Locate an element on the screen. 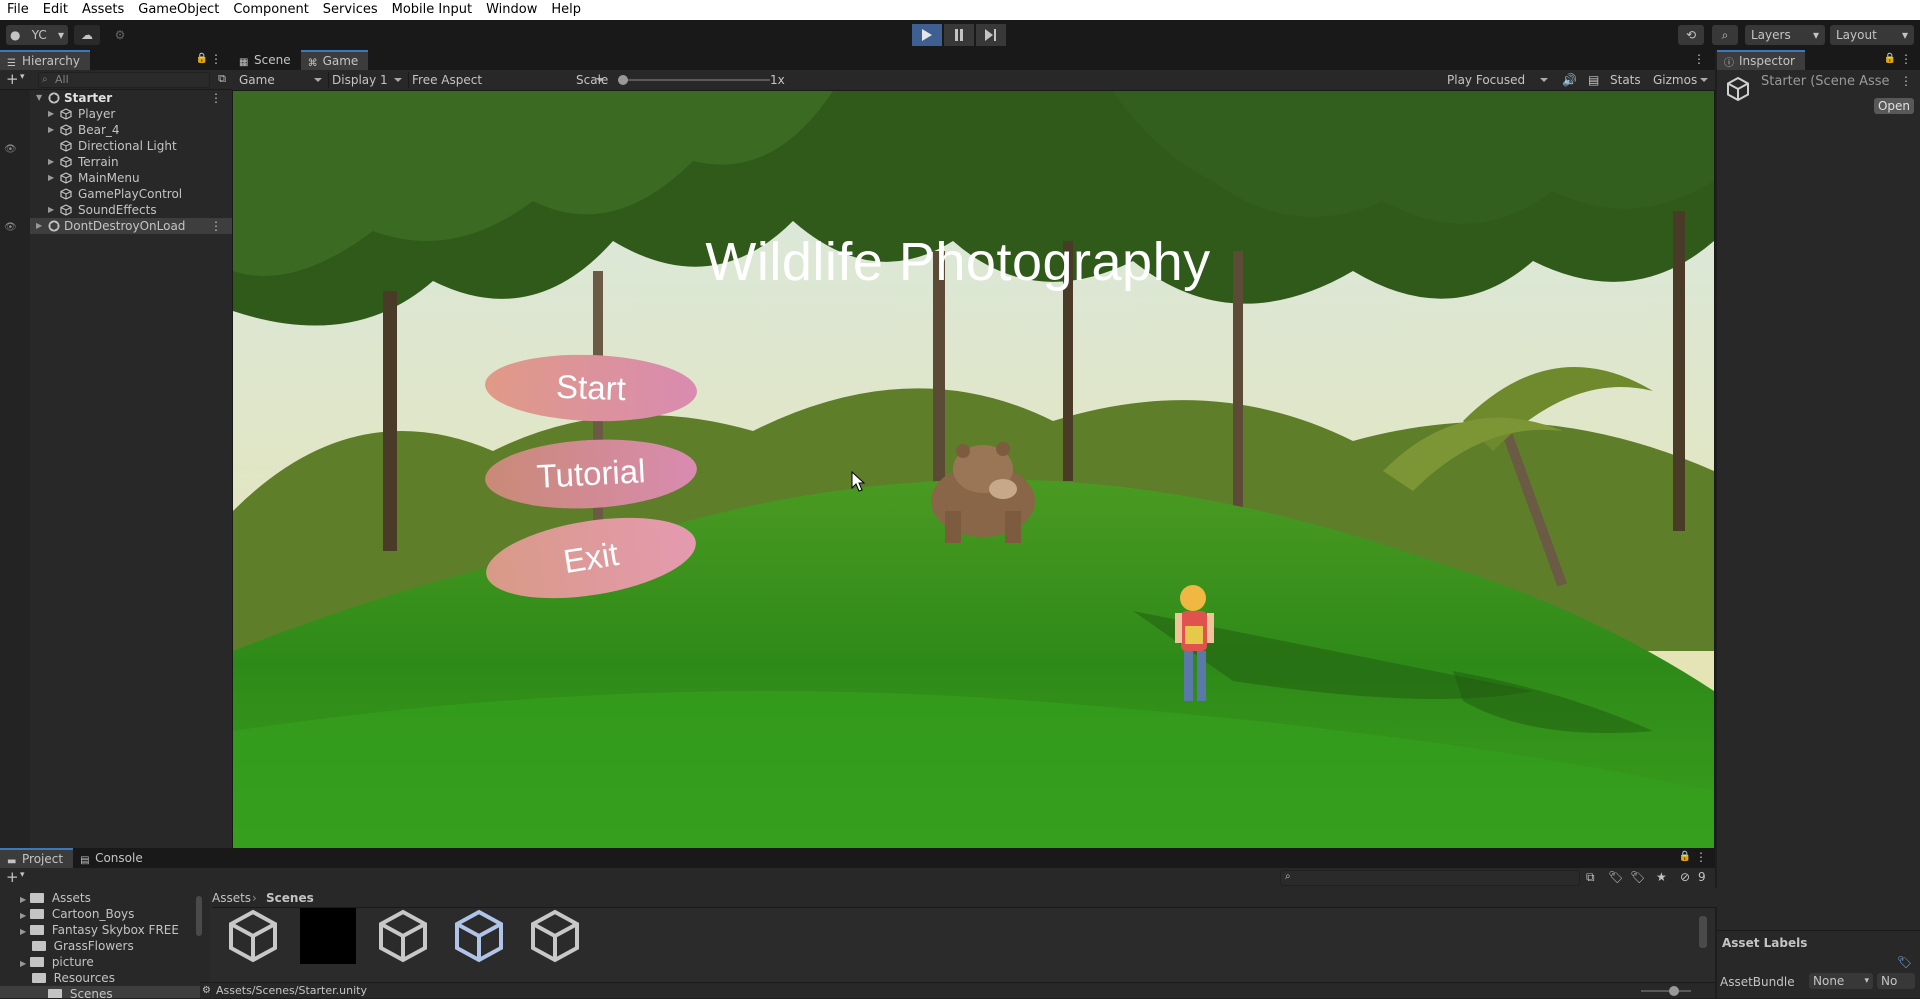  open-button: Open is located at coordinates (1894, 106).